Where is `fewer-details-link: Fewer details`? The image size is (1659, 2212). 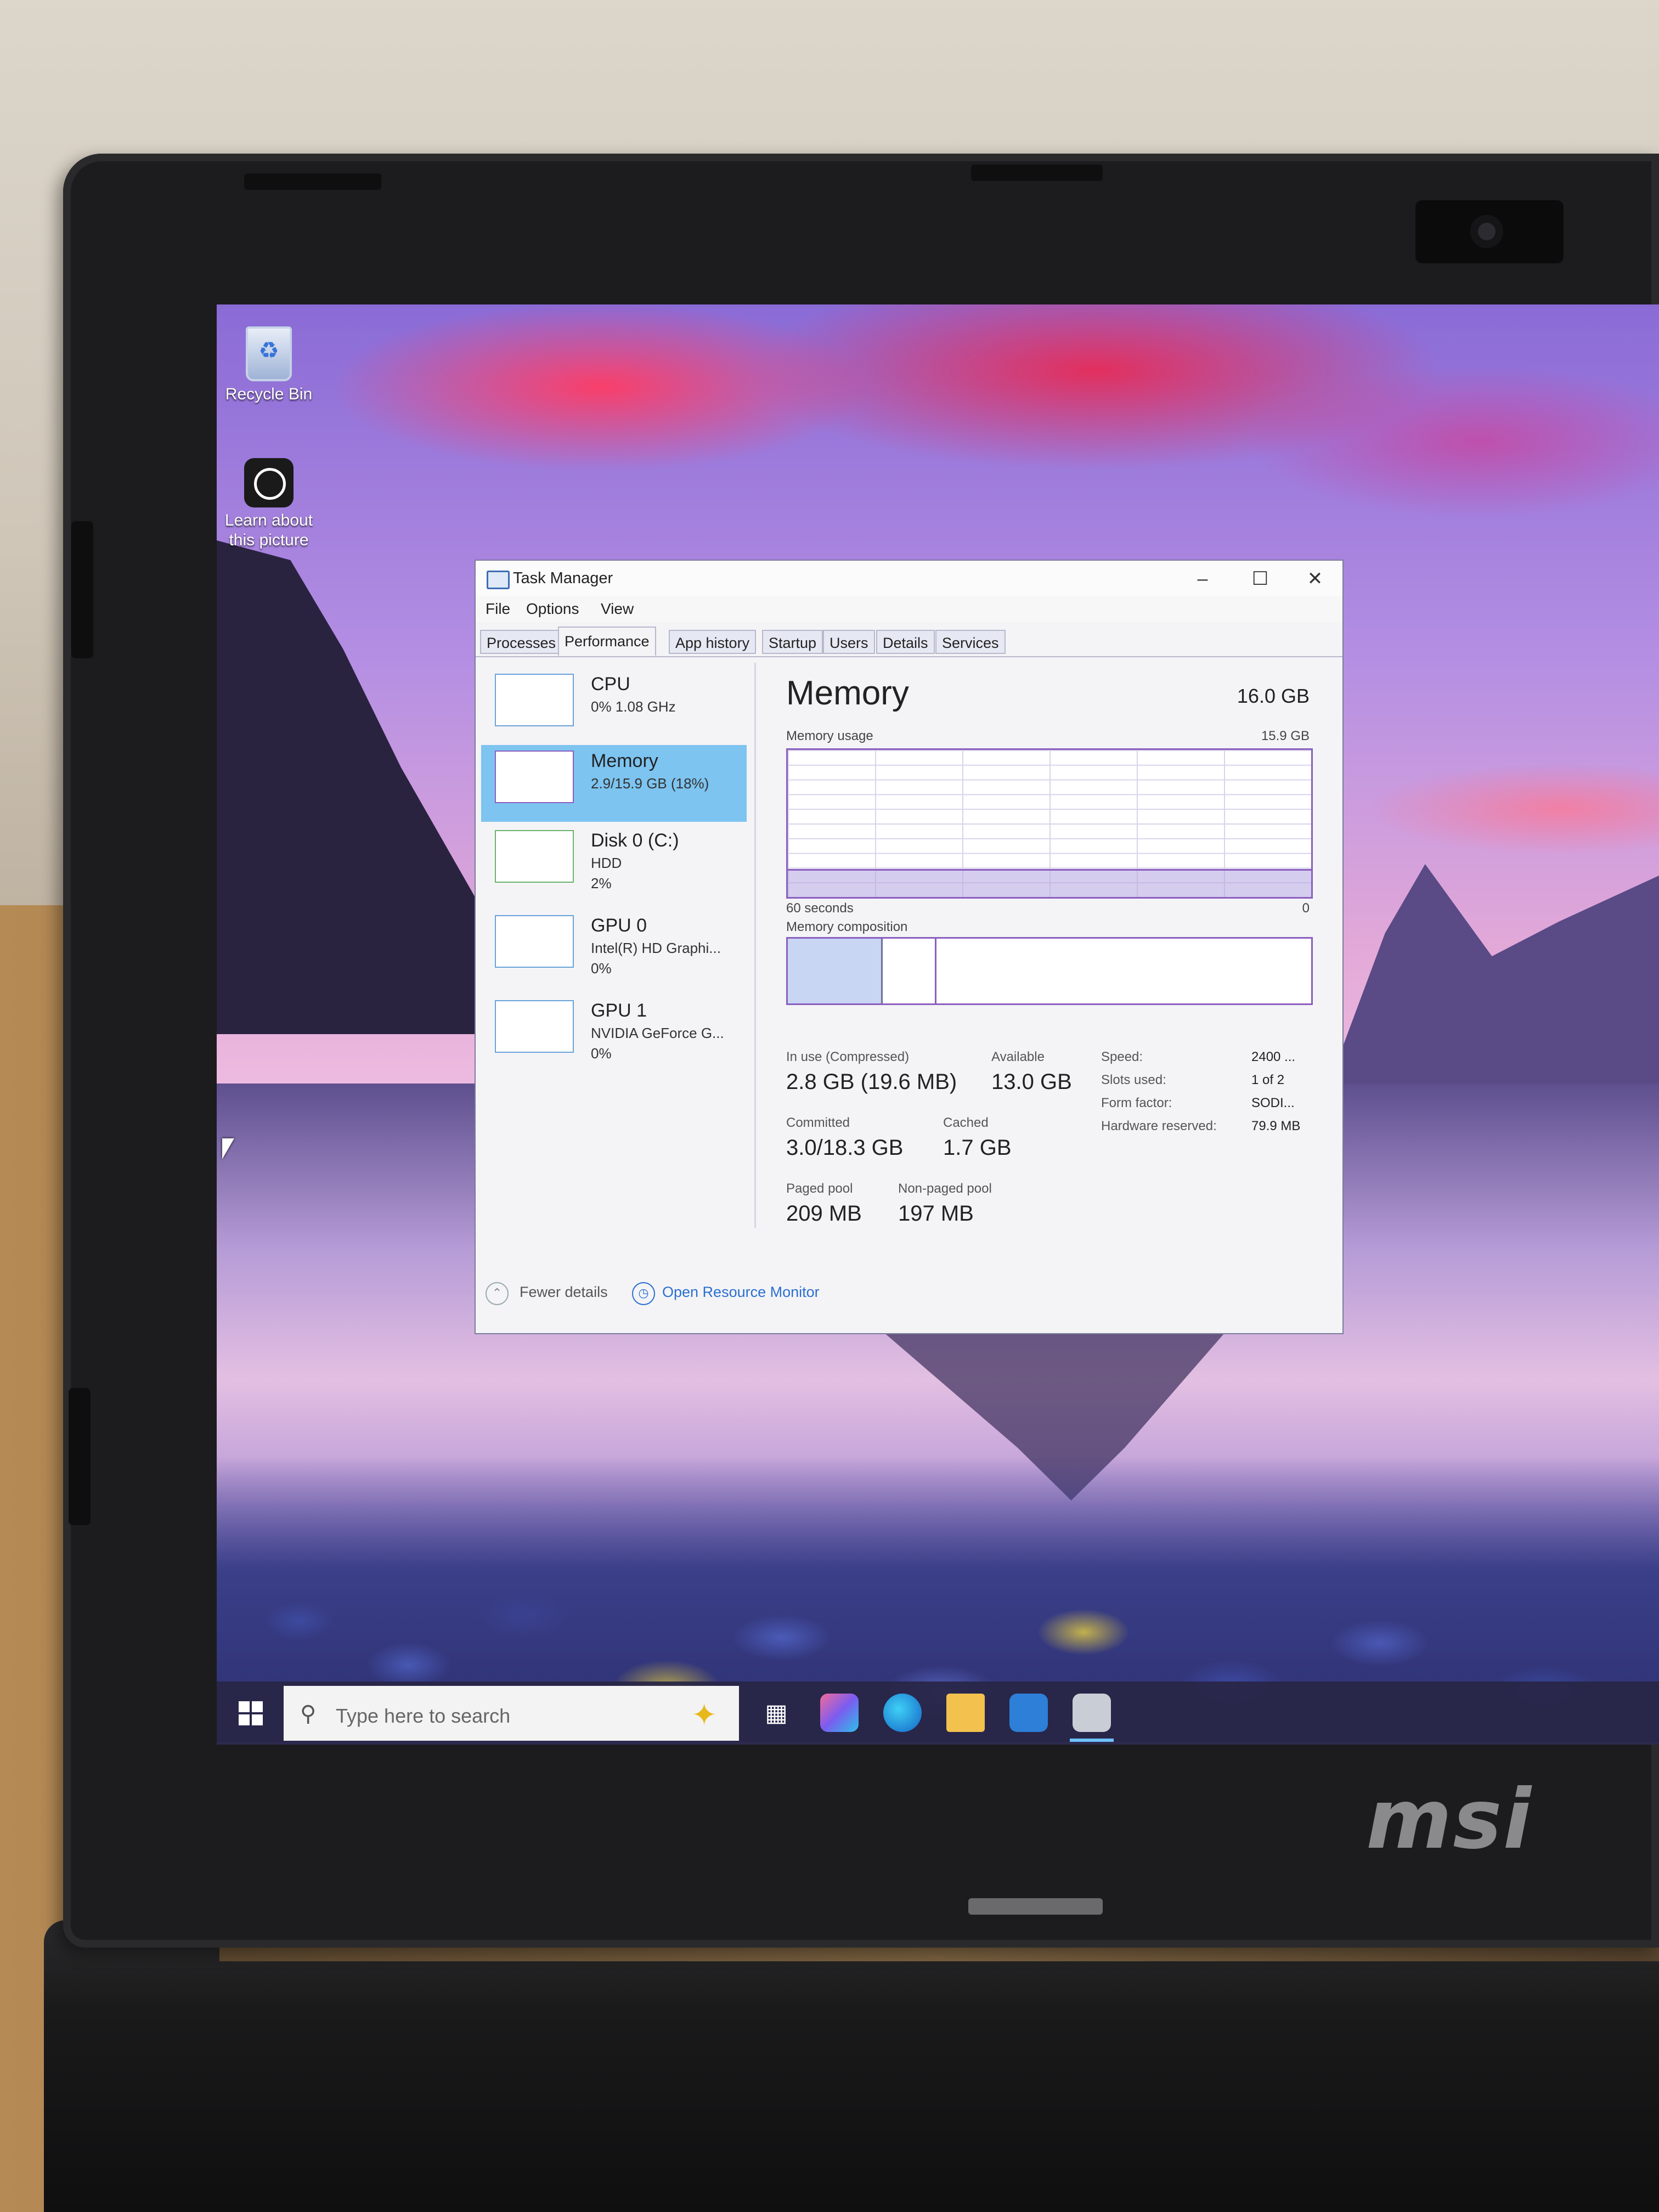
fewer-details-link: Fewer details is located at coordinates (564, 1293).